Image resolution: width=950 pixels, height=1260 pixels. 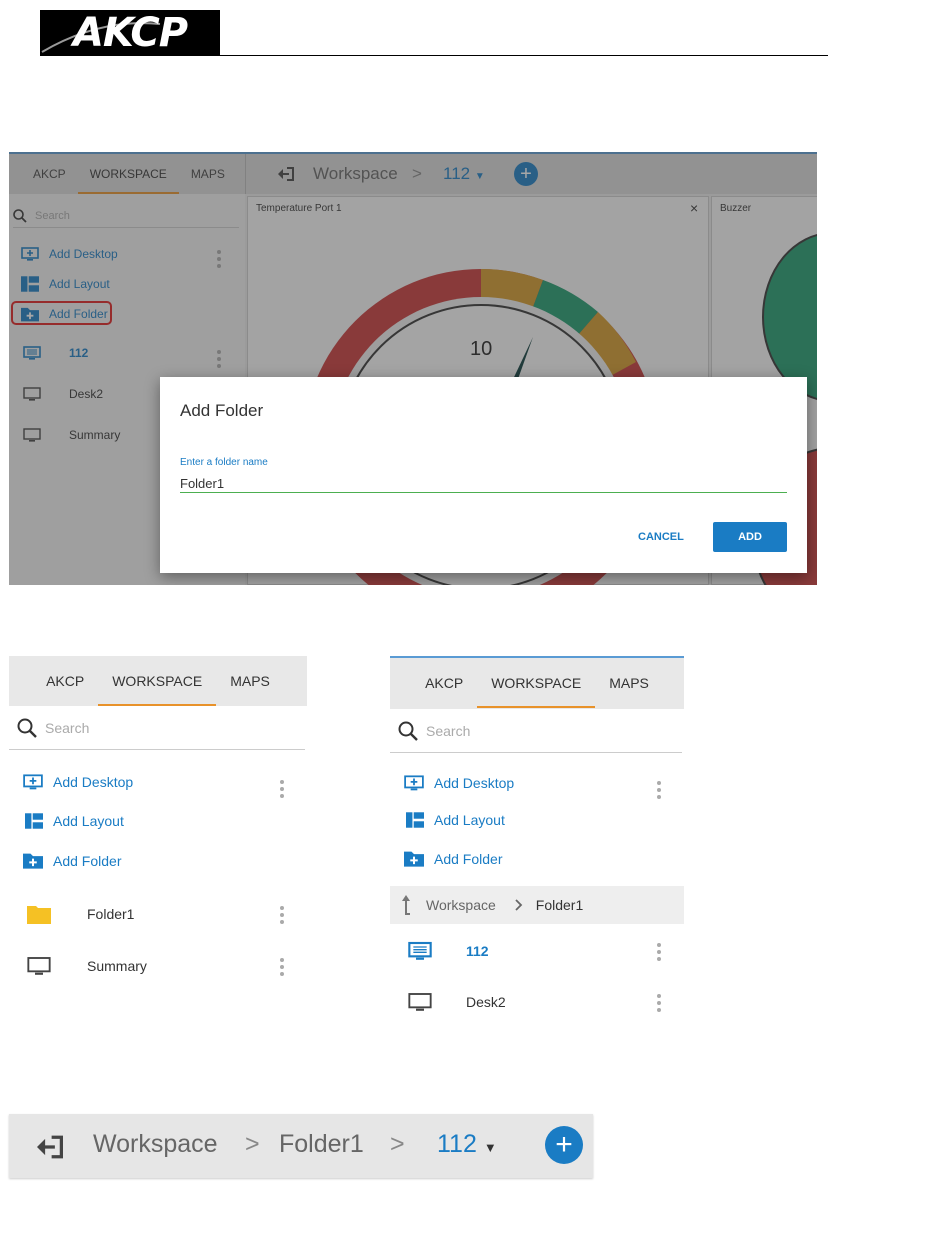 What do you see at coordinates (564, 1145) in the screenshot?
I see `add-button: +` at bounding box center [564, 1145].